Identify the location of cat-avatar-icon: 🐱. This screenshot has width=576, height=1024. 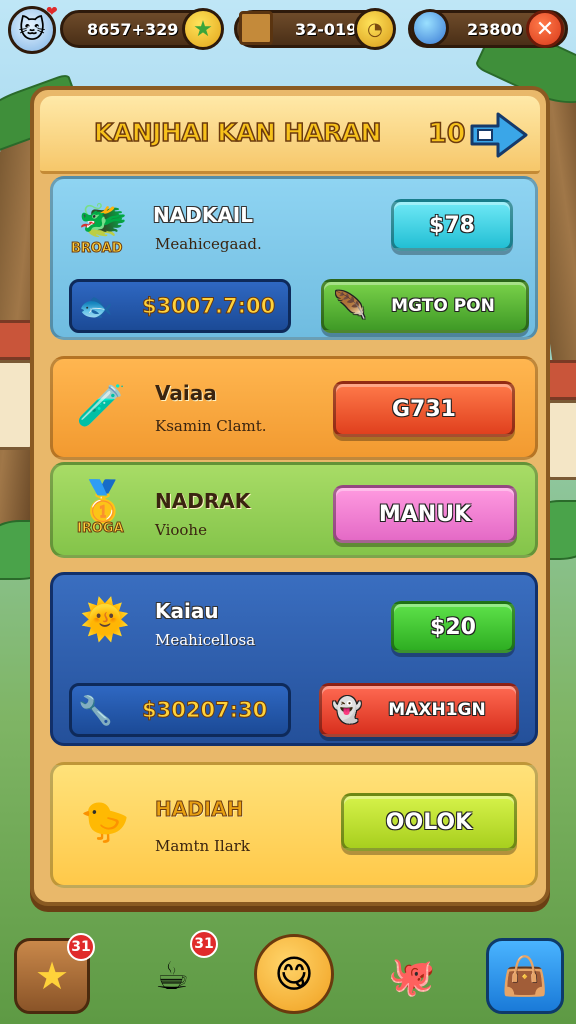
(32, 30).